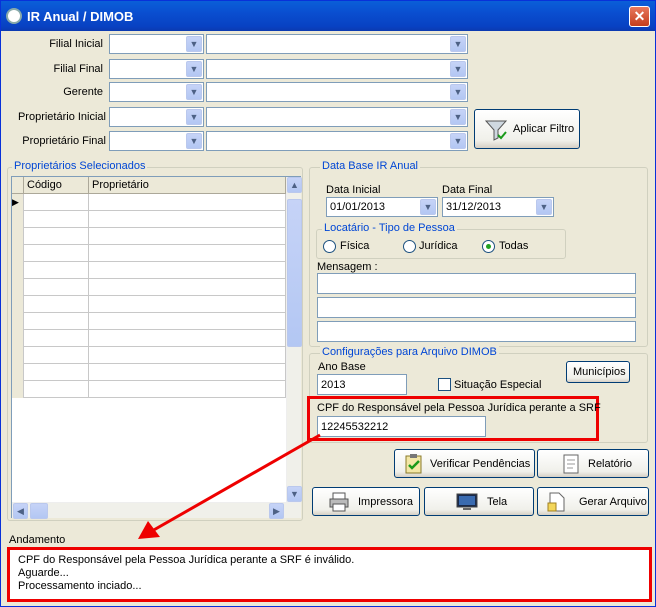 The image size is (656, 607). I want to click on gerente-code-combo: ▼, so click(156, 92).